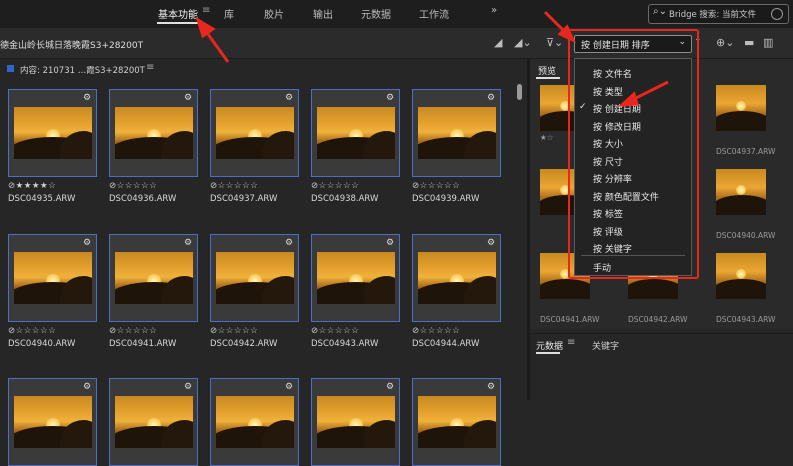 The width and height of the screenshot is (793, 466). What do you see at coordinates (643, 93) in the screenshot?
I see `annotation-arrow-created-date` at bounding box center [643, 93].